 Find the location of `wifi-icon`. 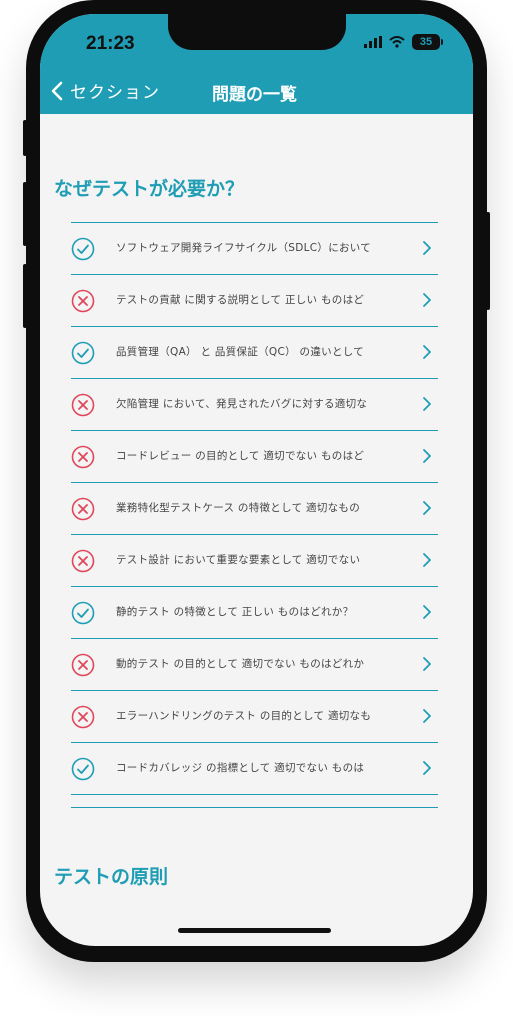

wifi-icon is located at coordinates (397, 42).